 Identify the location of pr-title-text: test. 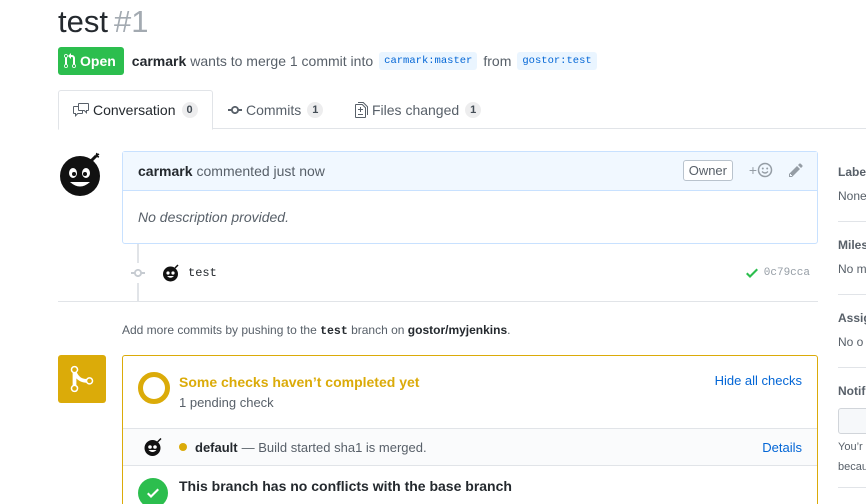
(83, 21).